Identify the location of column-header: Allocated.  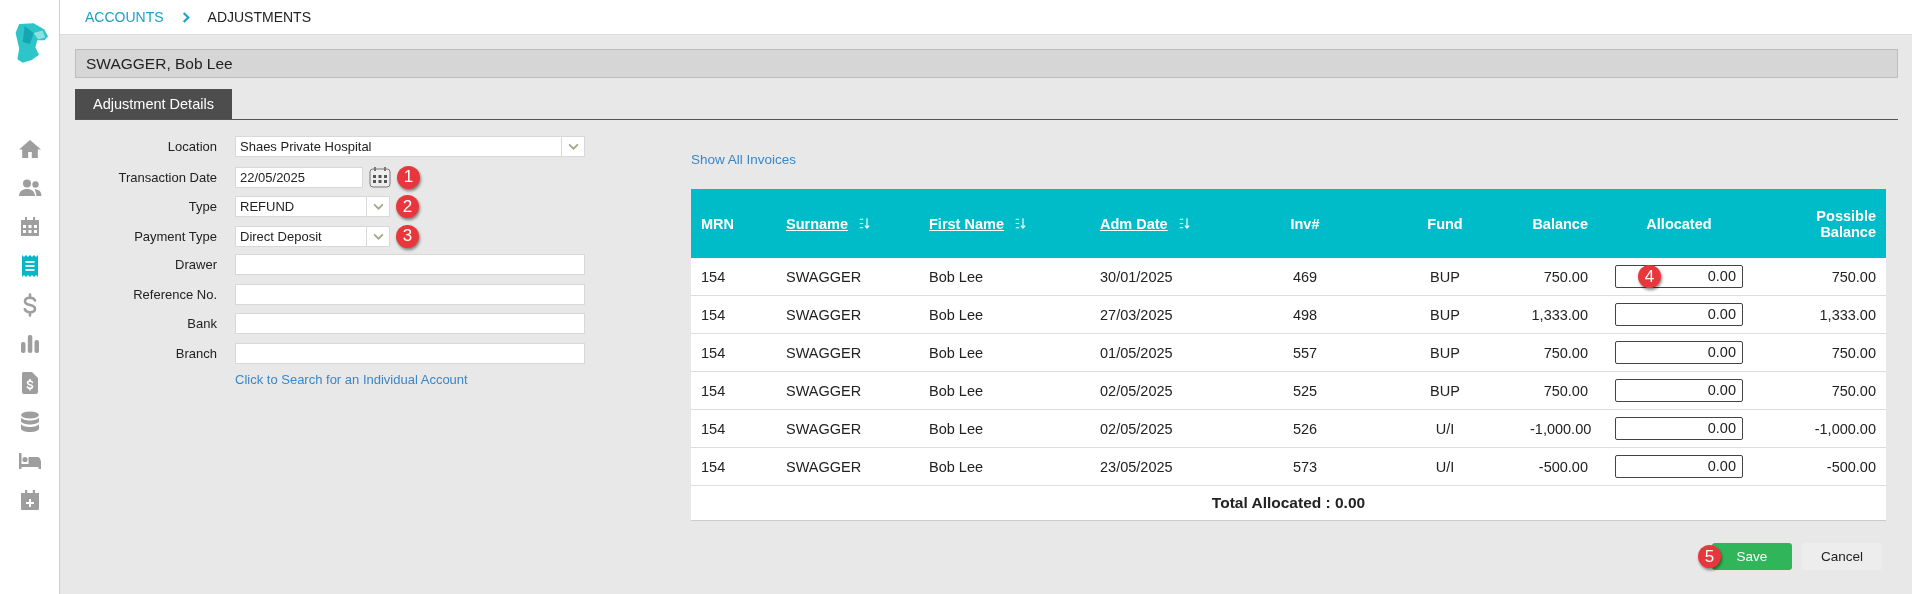
(1679, 223).